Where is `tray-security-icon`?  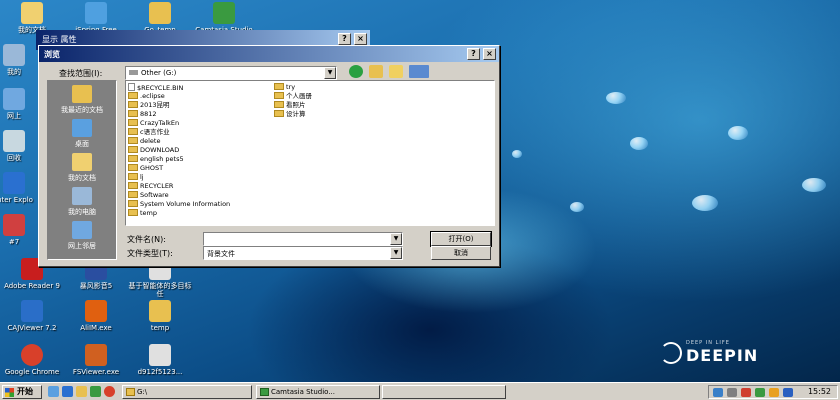
tray-security-icon is located at coordinates (746, 392).